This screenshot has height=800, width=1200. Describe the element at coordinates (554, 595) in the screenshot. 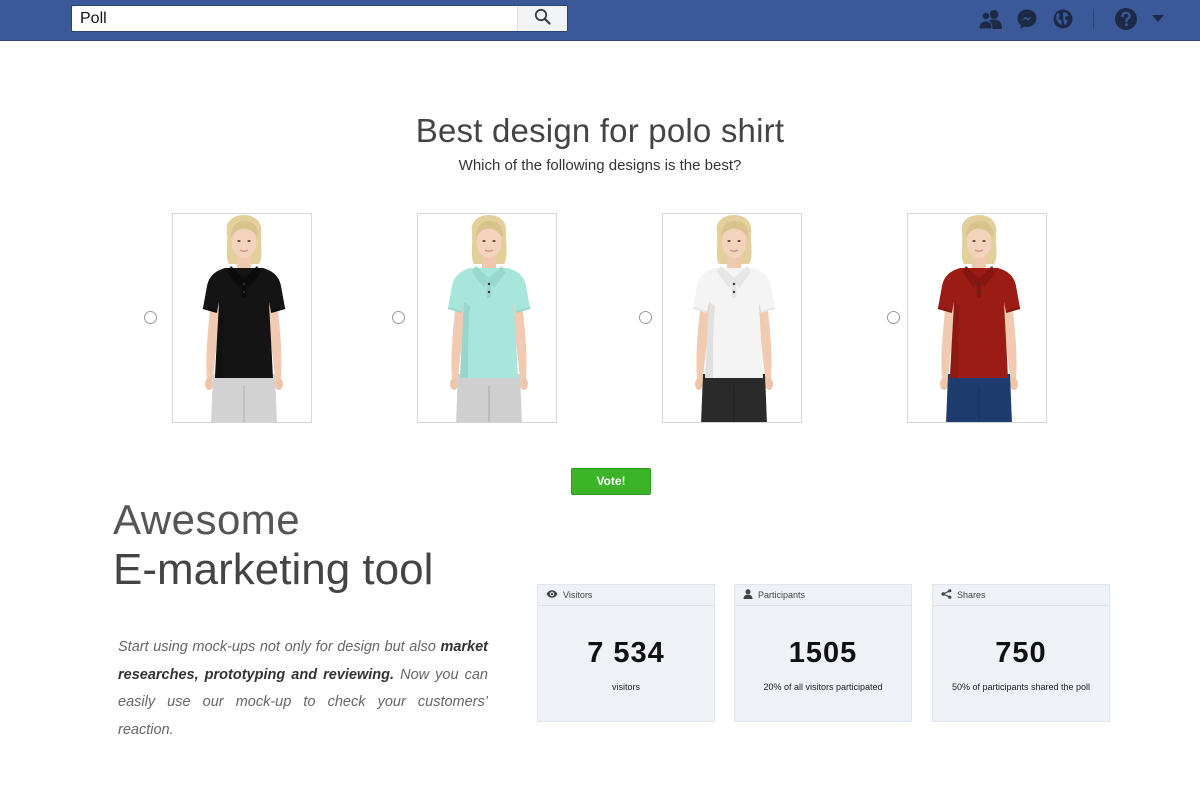

I see `eye-icon` at that location.